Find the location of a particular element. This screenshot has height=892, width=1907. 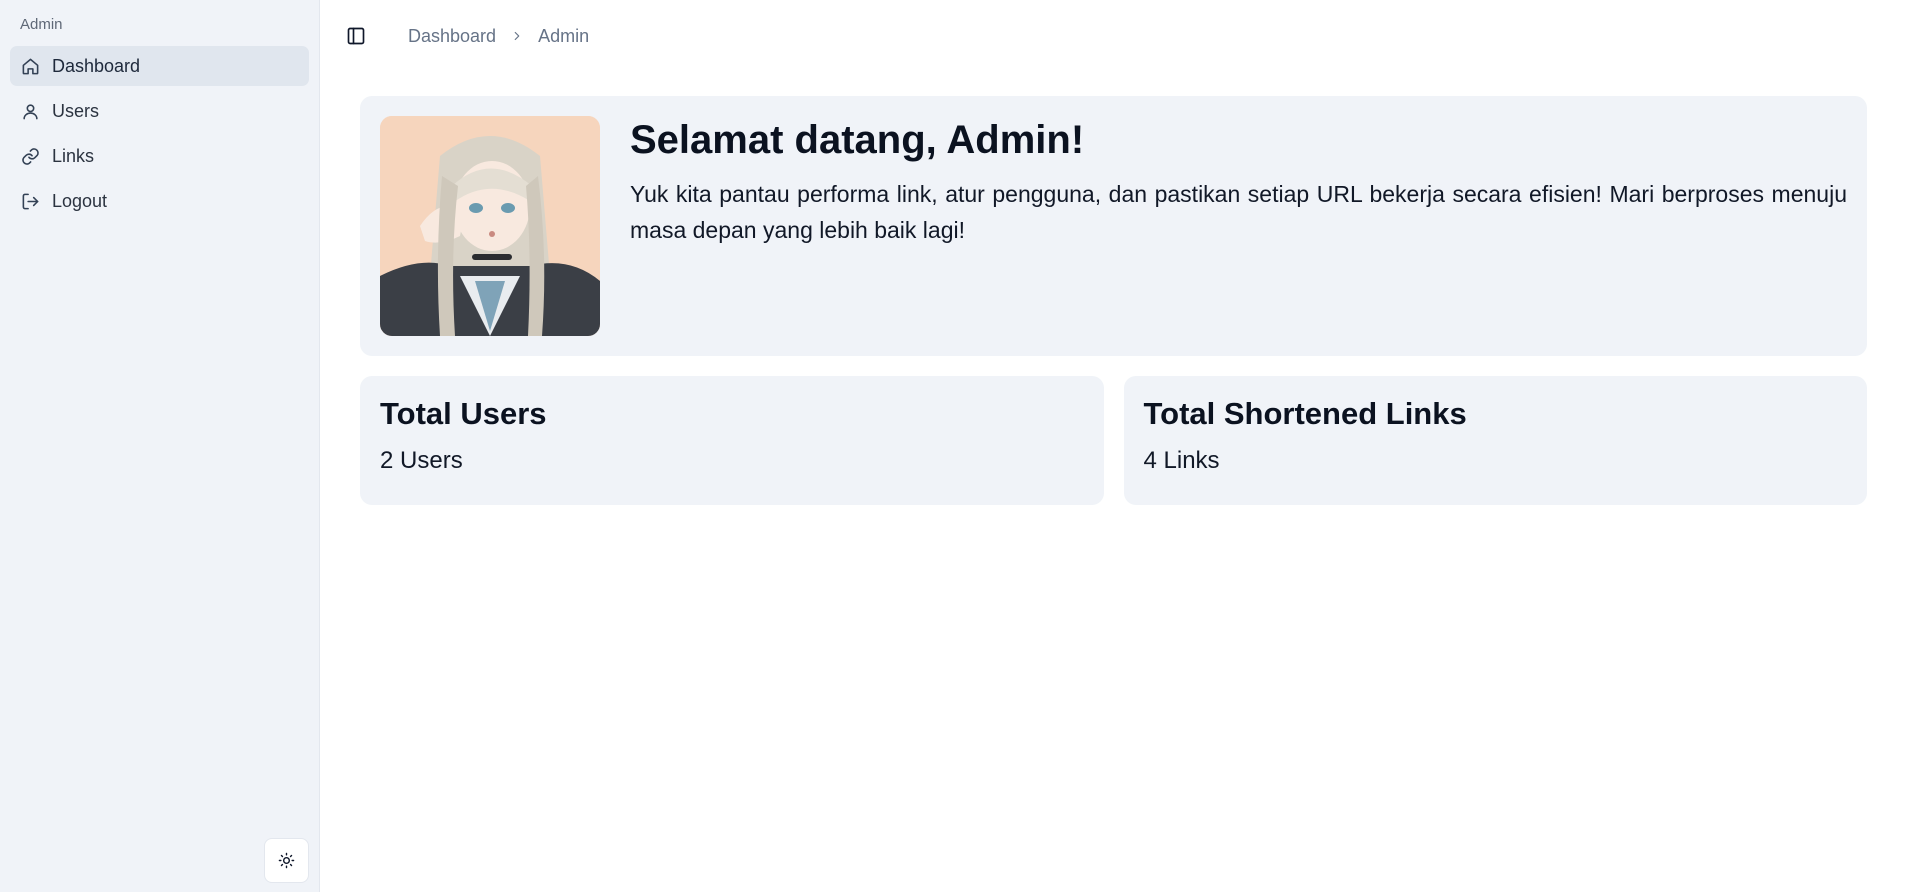

logout-icon is located at coordinates (30, 201).